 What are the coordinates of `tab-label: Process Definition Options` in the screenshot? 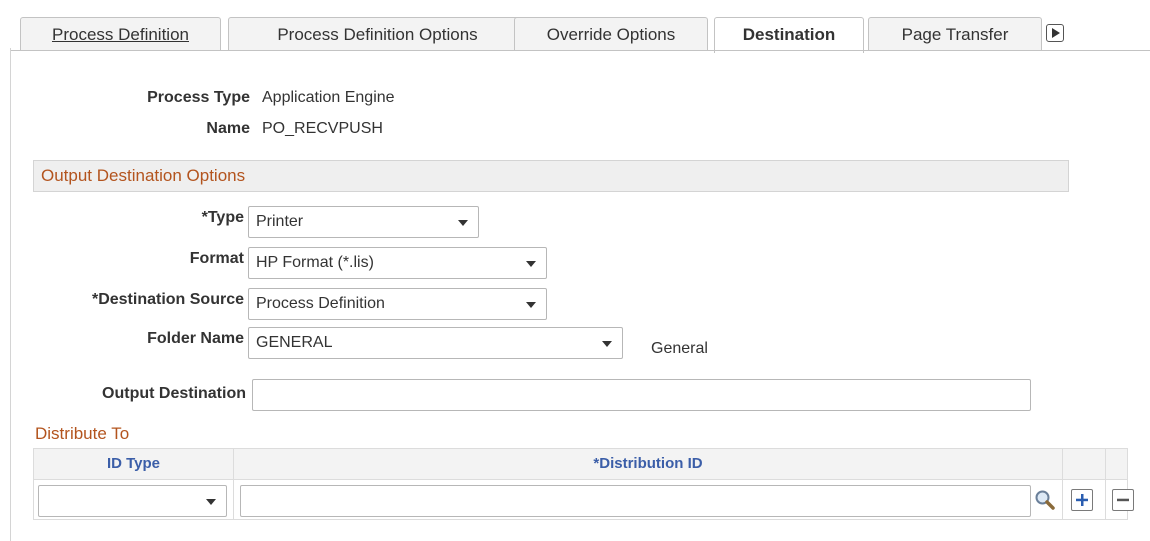 It's located at (377, 34).